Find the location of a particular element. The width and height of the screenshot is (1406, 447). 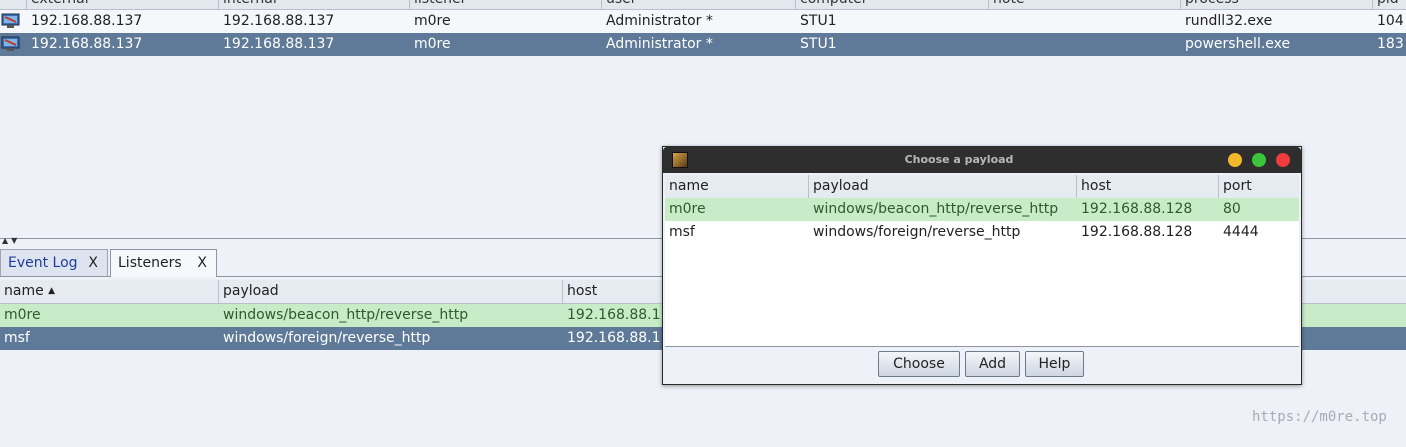

tab-label: Event Log is located at coordinates (43, 263).